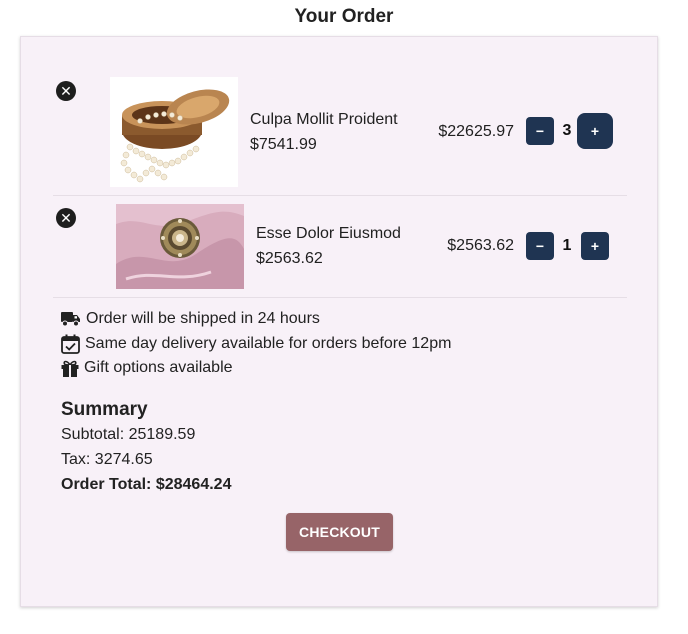  I want to click on item-1-line-total: $22625.97, so click(476, 131).